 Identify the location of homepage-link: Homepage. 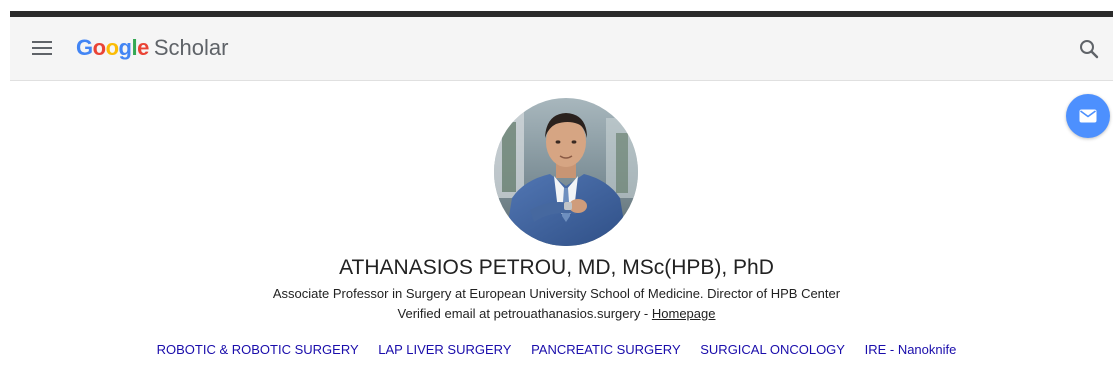
(684, 313).